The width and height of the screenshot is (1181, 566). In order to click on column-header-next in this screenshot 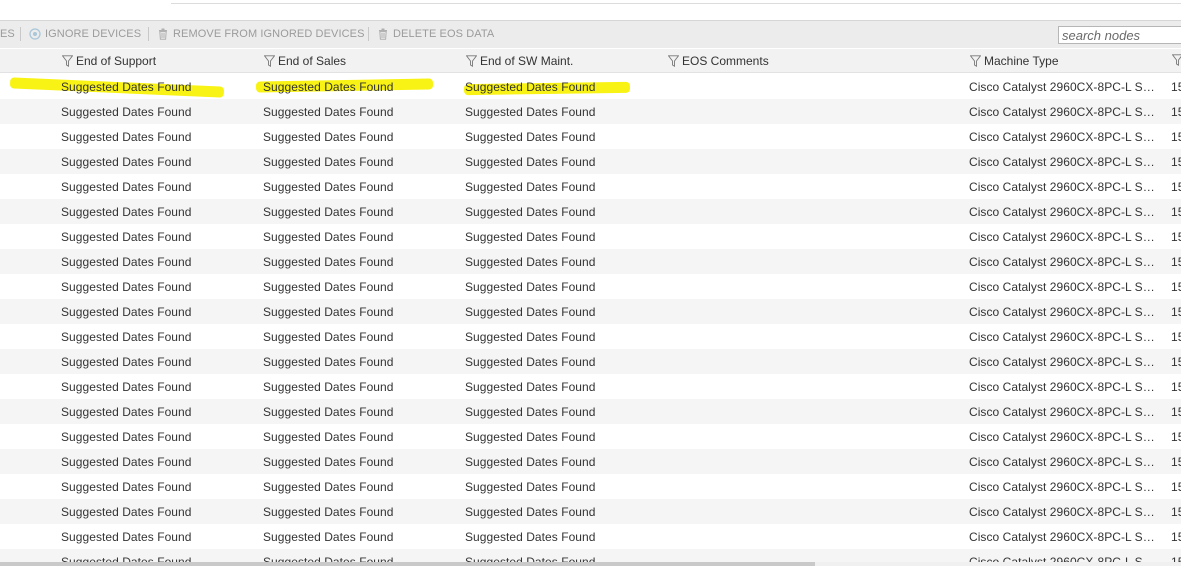, I will do `click(1176, 60)`.